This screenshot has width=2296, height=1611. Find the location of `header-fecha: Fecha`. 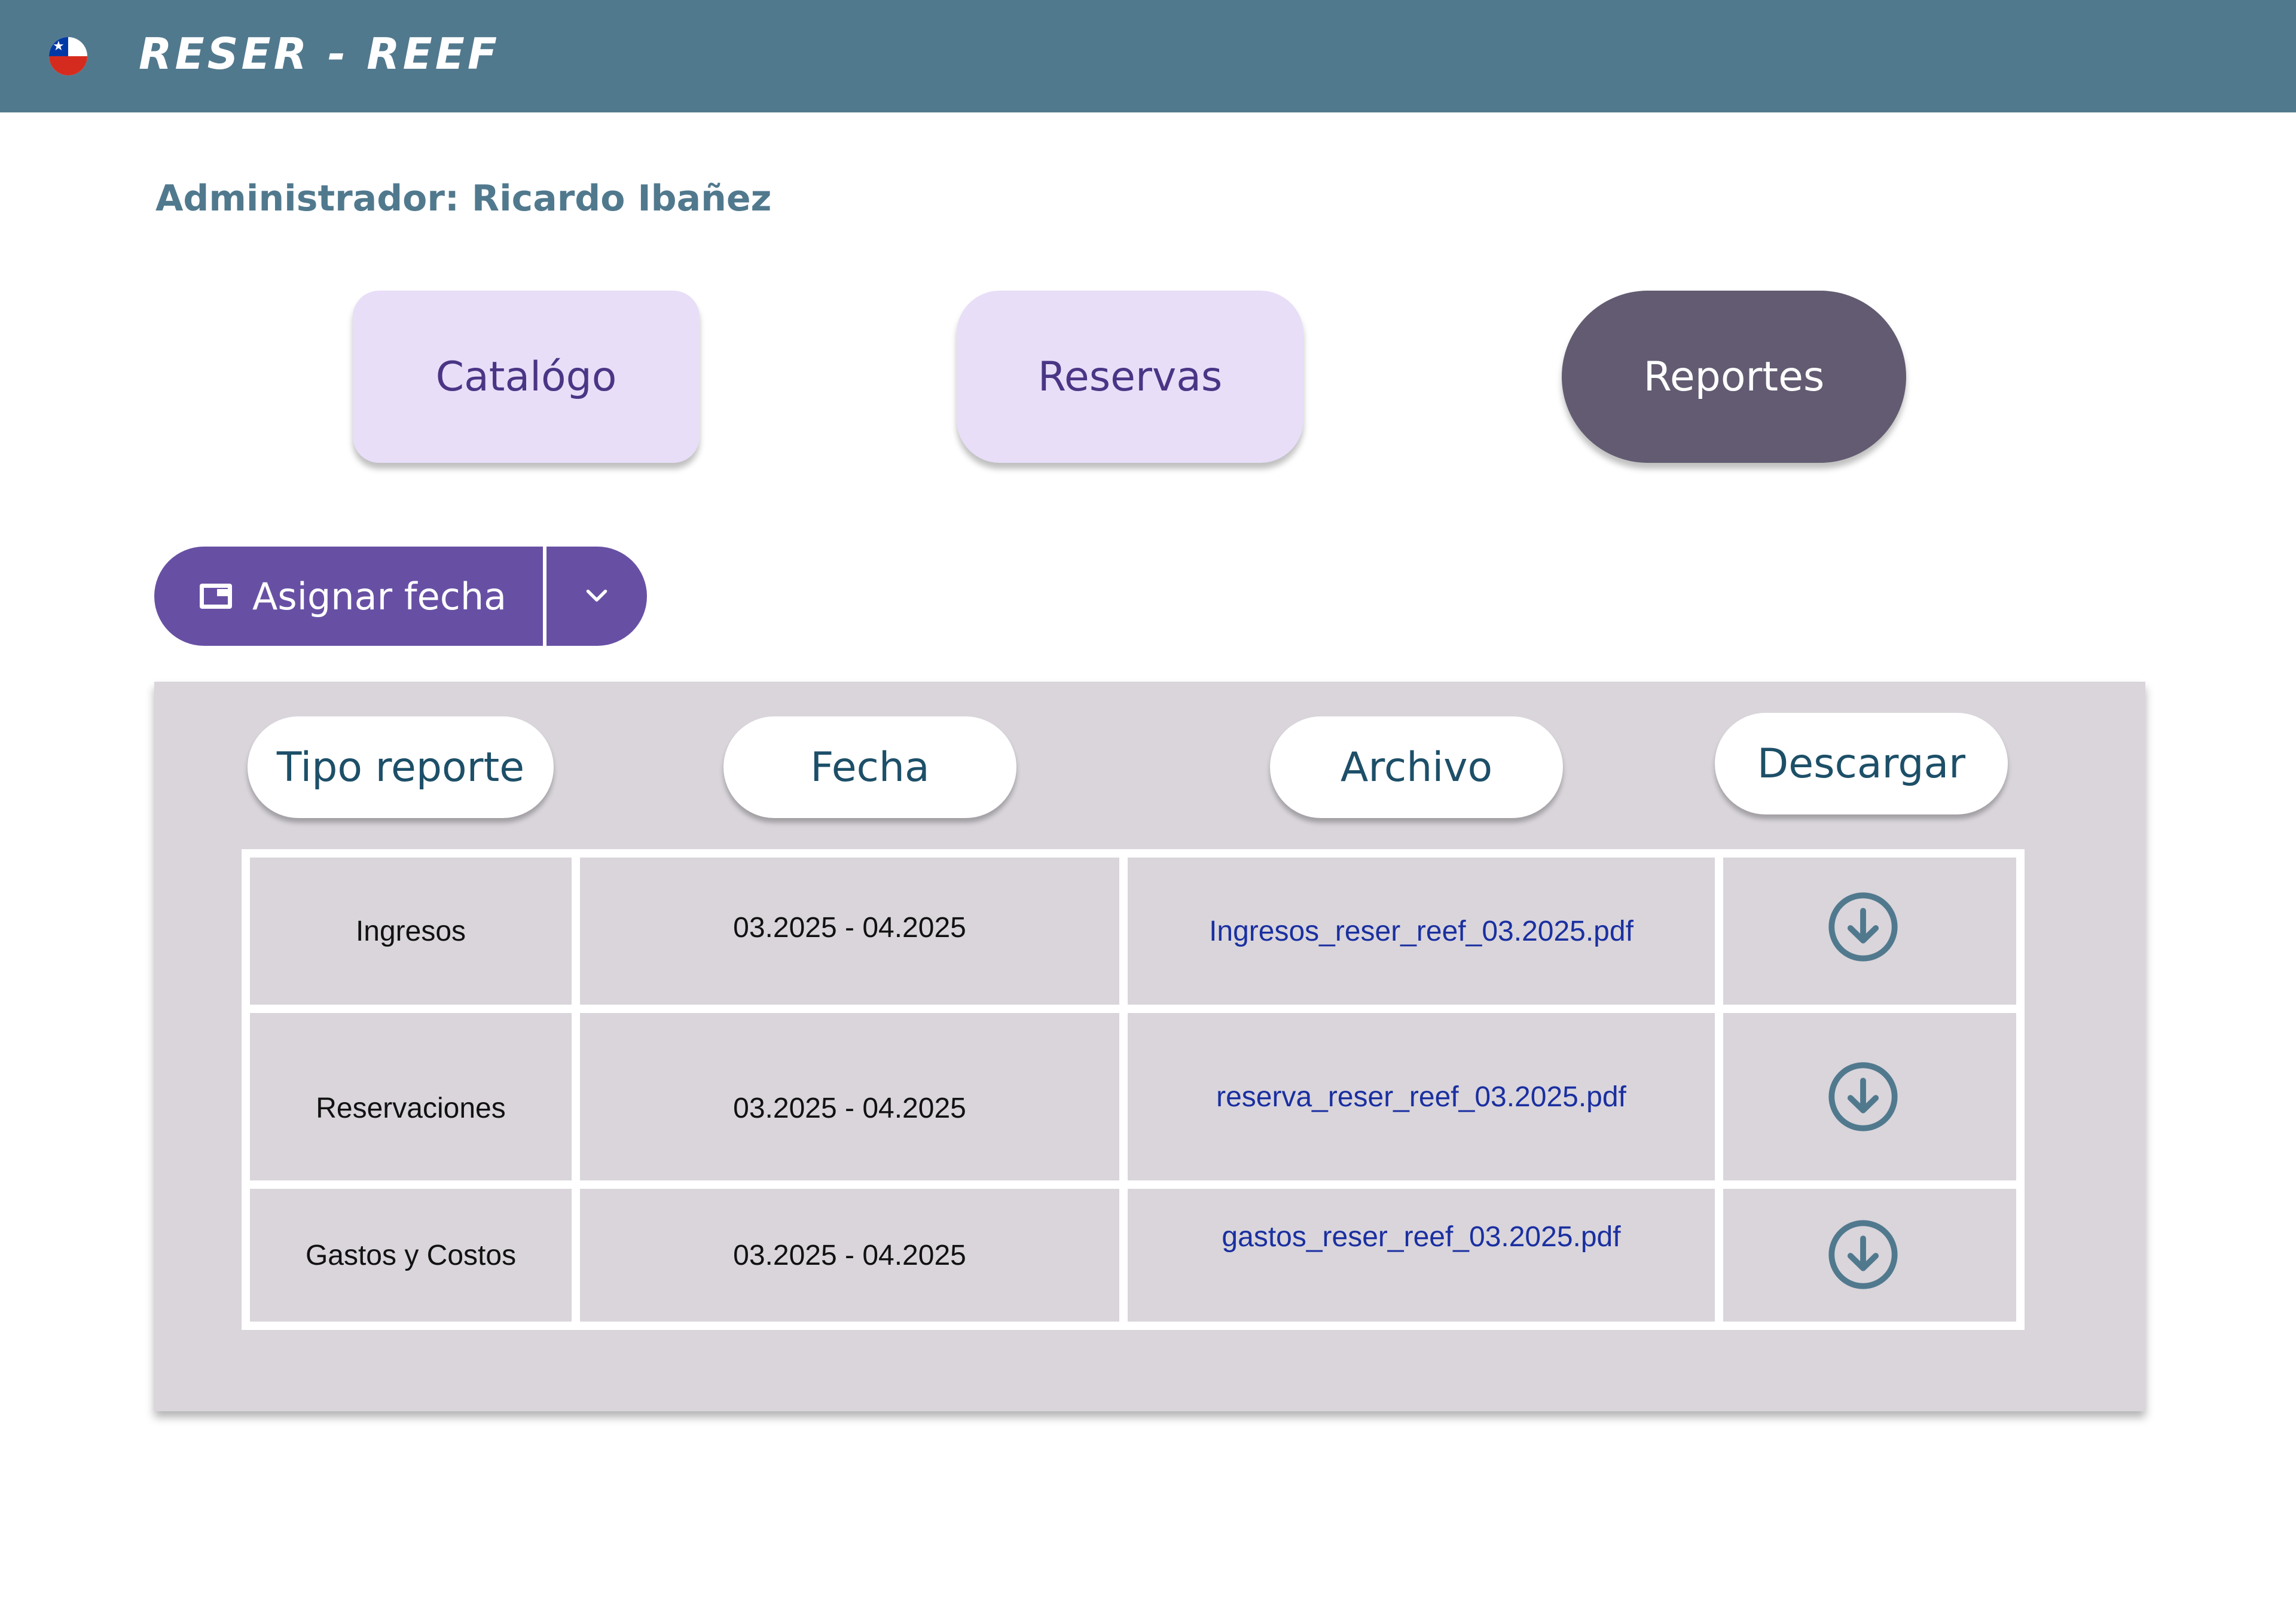

header-fecha: Fecha is located at coordinates (869, 767).